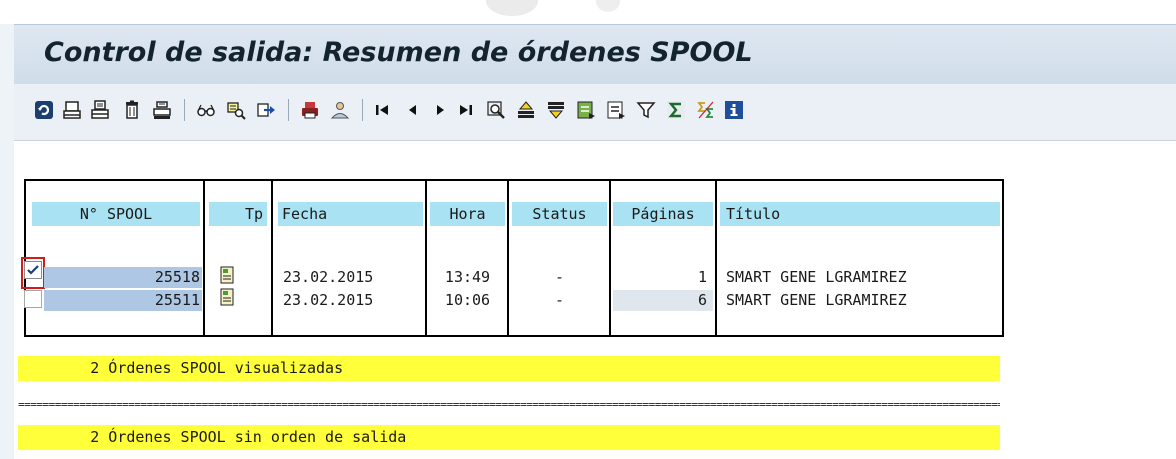  I want to click on forward-send-icon, so click(266, 110).